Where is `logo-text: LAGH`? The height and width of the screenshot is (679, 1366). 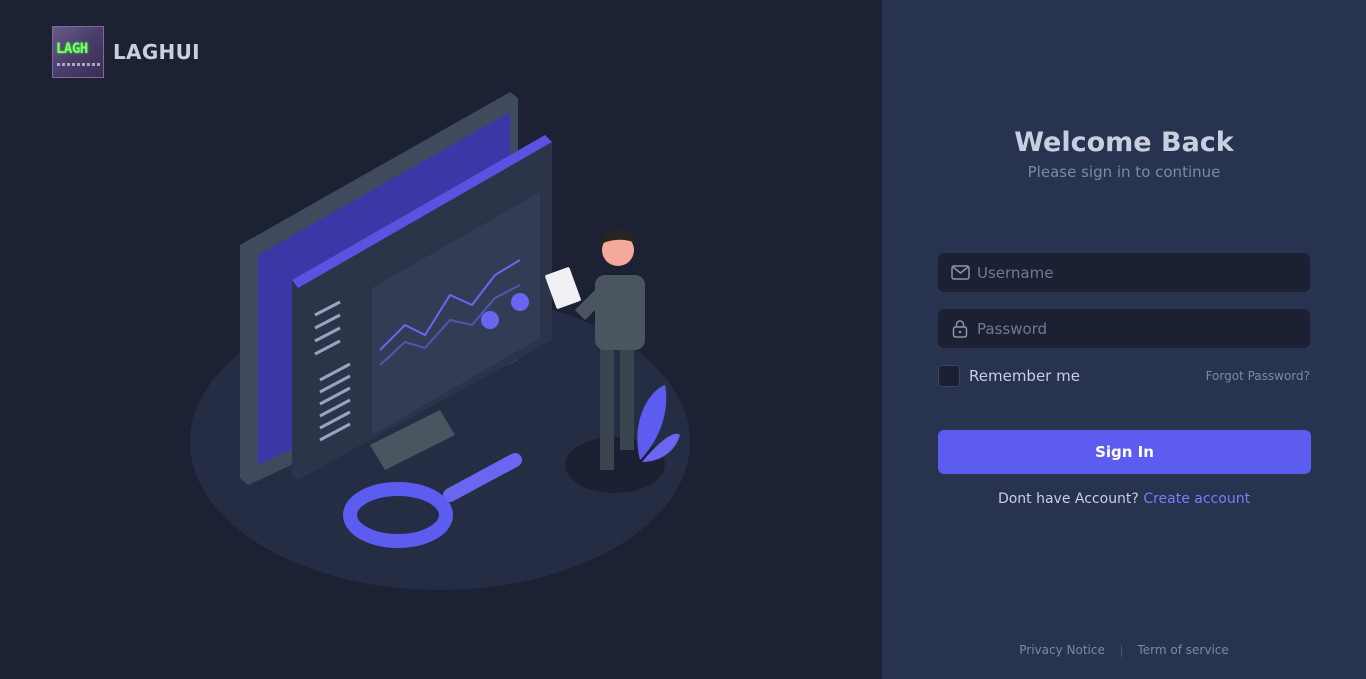
logo-text: LAGH is located at coordinates (72, 49).